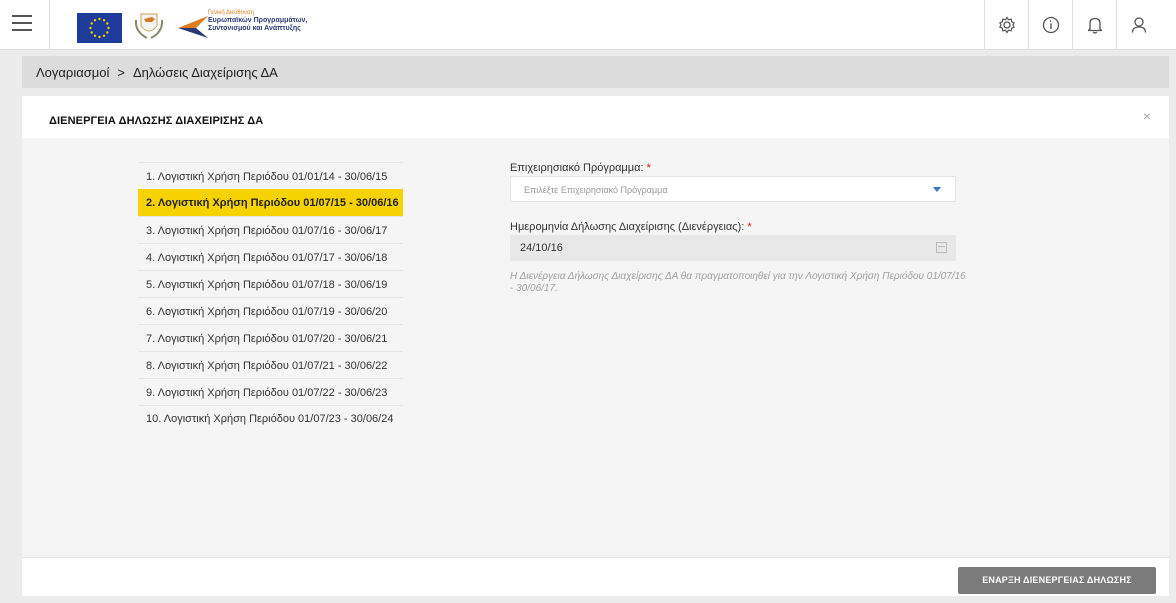  Describe the element at coordinates (22, 24) in the screenshot. I see `menu-icon` at that location.